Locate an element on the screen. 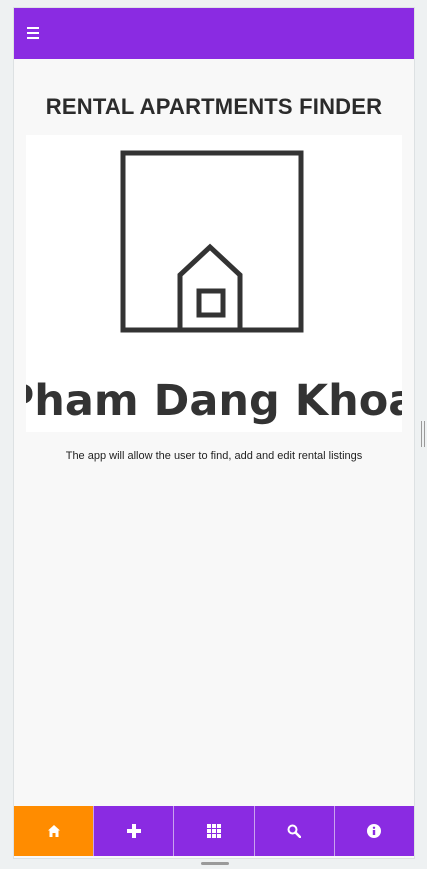  home-icon is located at coordinates (53, 831).